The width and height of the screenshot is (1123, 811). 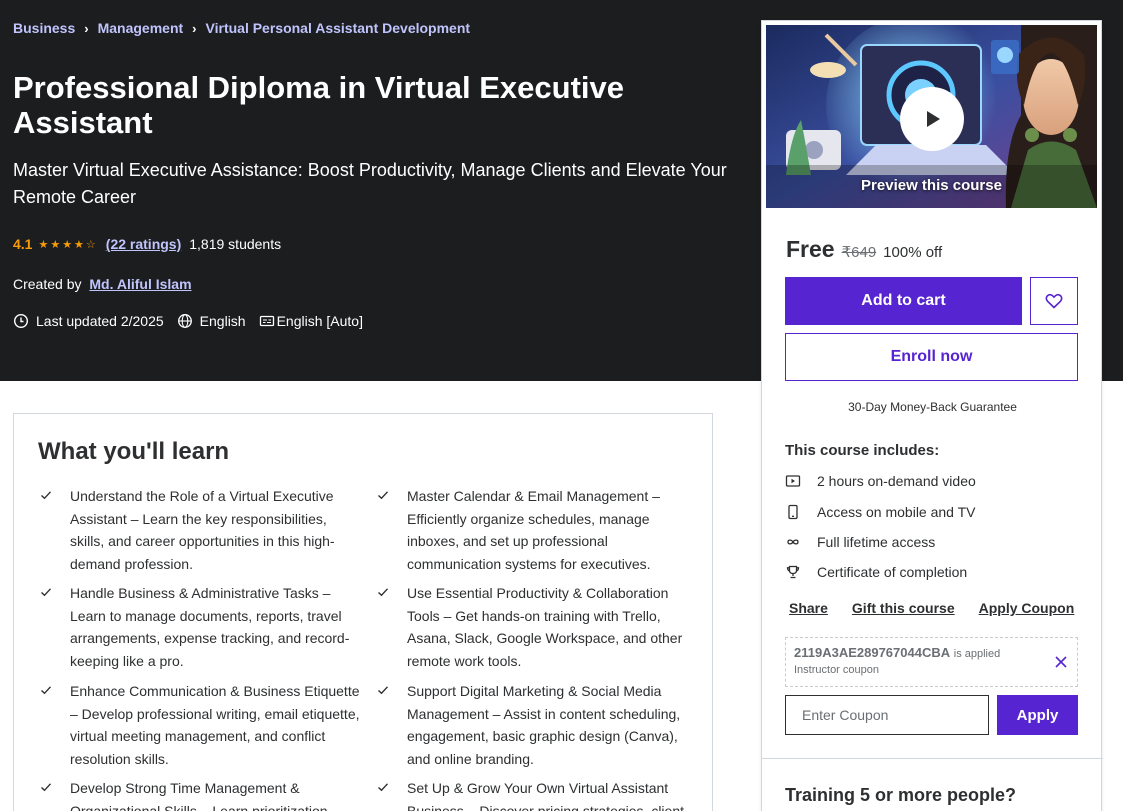 I want to click on infinity-icon, so click(x=793, y=542).